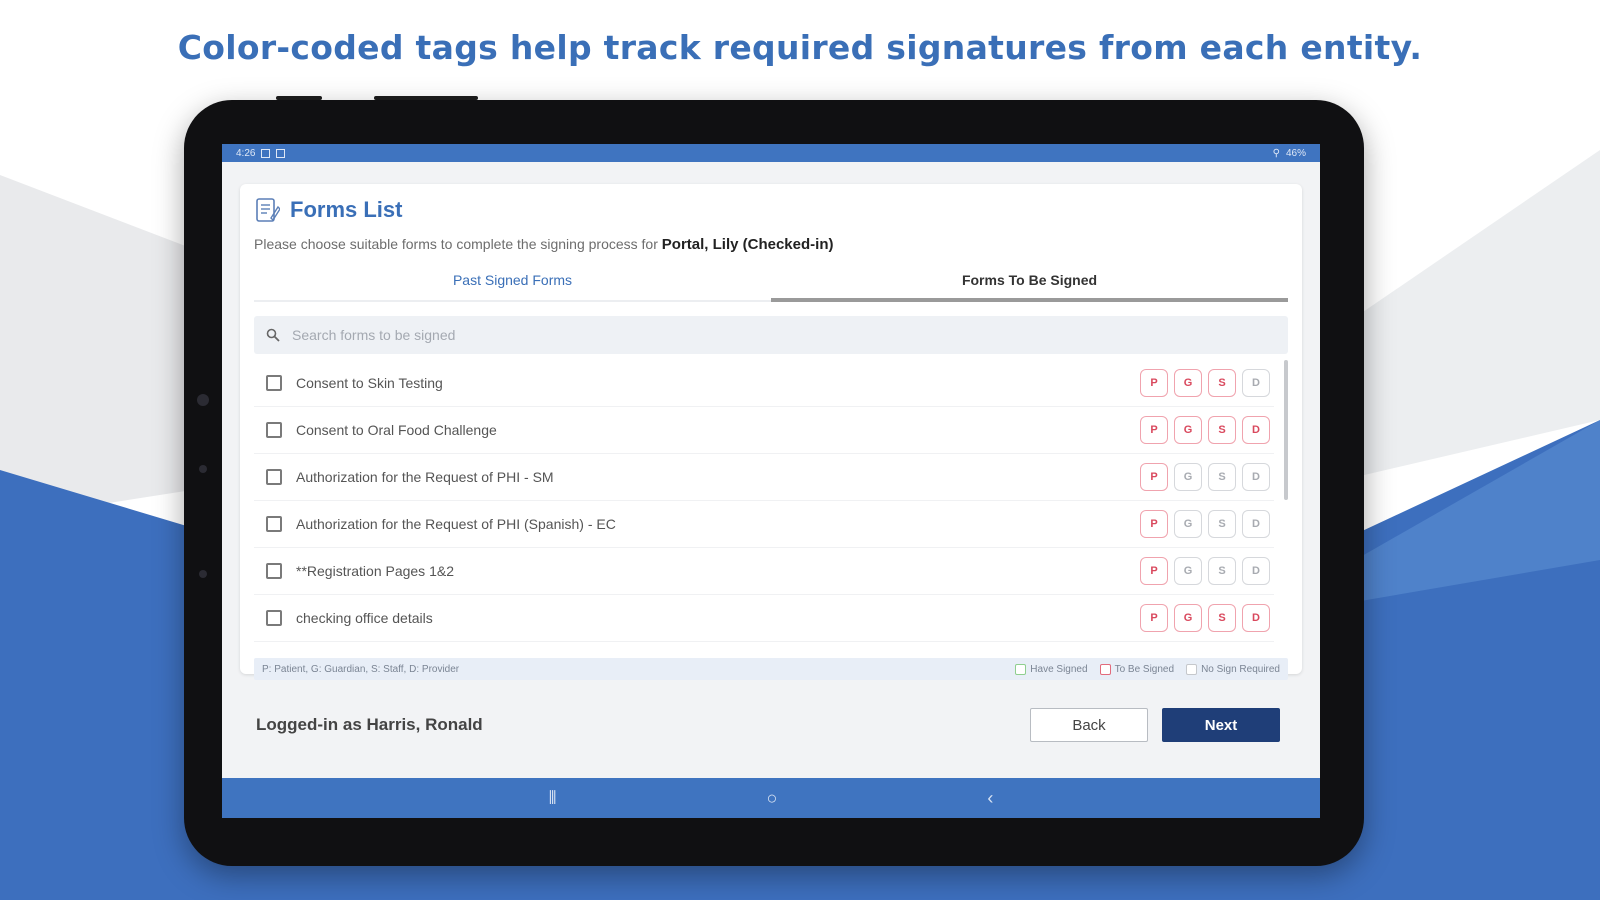 The image size is (1600, 900). What do you see at coordinates (246, 153) in the screenshot?
I see `status-time: 4:26` at bounding box center [246, 153].